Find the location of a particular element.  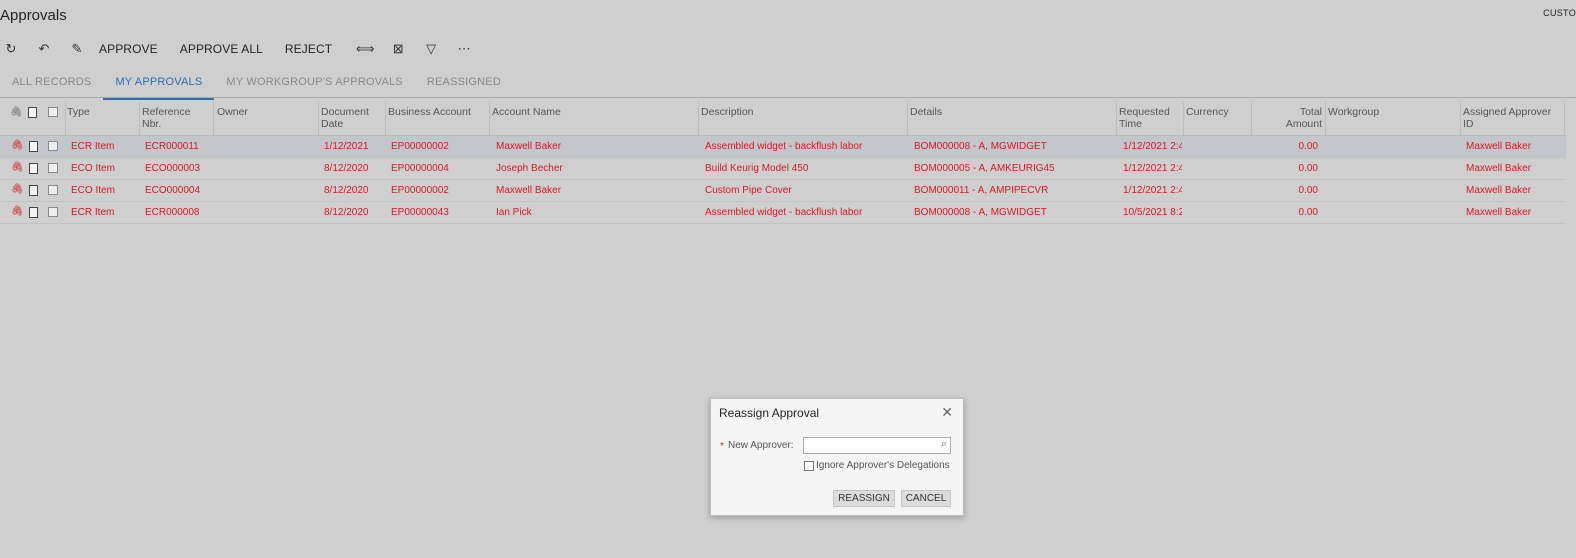

cell-reference-nbr: ECR000011 is located at coordinates (172, 146).